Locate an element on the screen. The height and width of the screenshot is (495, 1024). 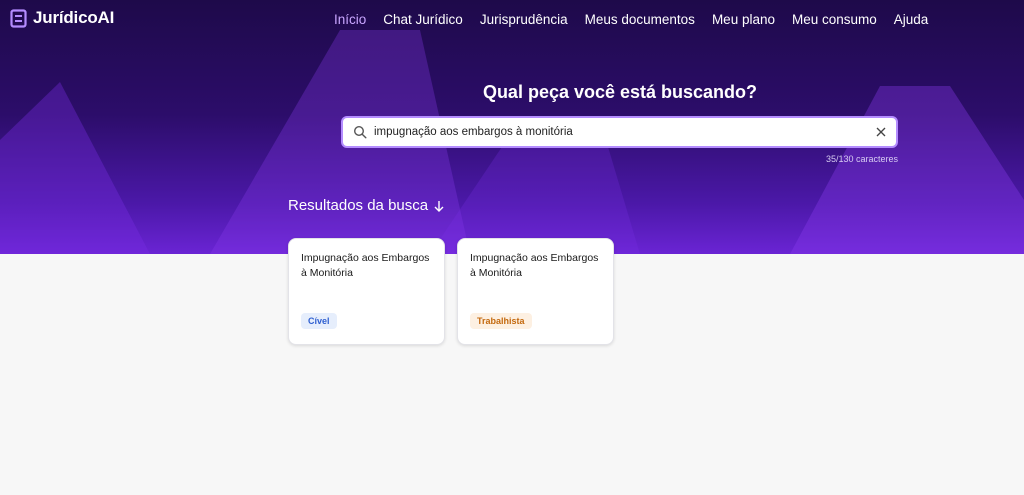
char-counter: 35/130 caracteres is located at coordinates (861, 159).